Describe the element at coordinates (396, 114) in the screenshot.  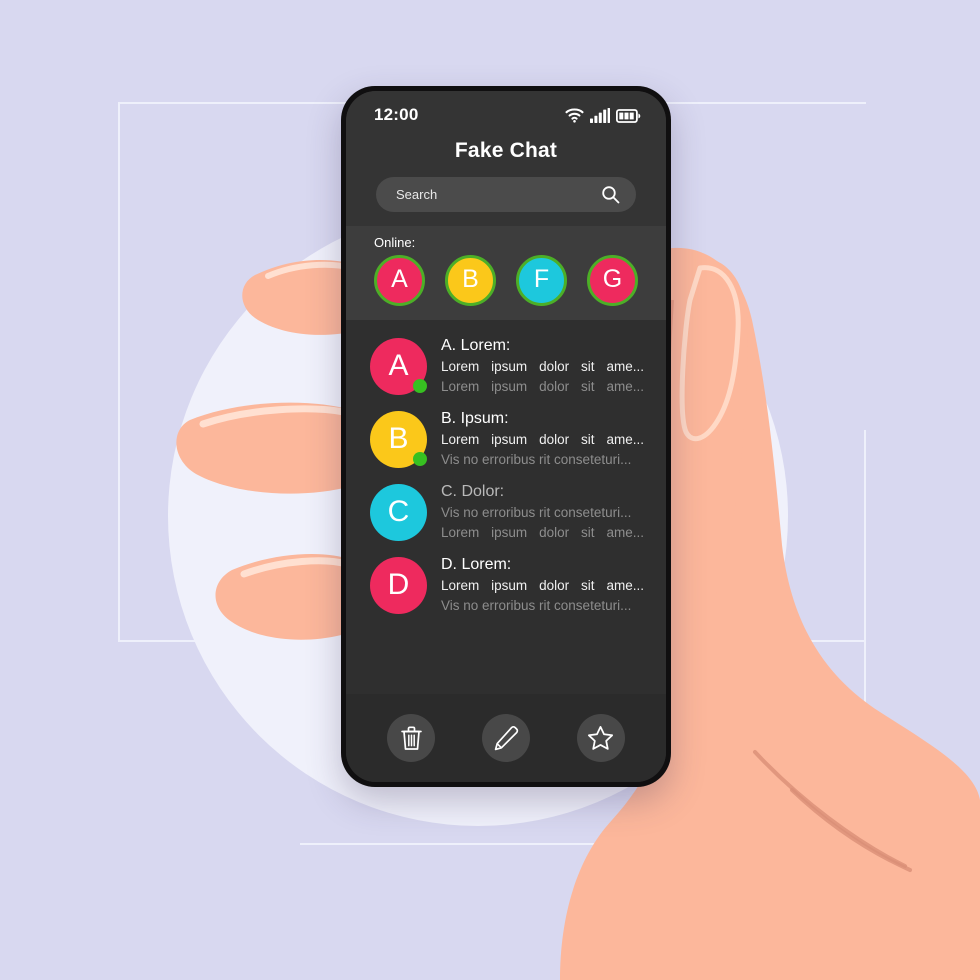
I see `status-time: 12:00` at that location.